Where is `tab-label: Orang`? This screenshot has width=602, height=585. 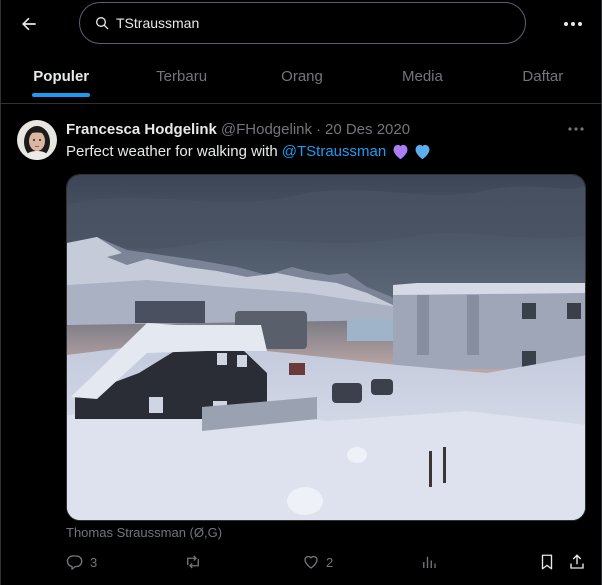 tab-label: Orang is located at coordinates (302, 76).